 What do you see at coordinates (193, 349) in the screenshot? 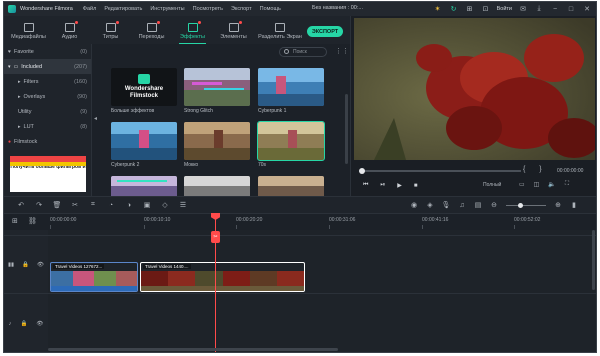
I see `timeline-horizontal-scrollbar` at bounding box center [193, 349].